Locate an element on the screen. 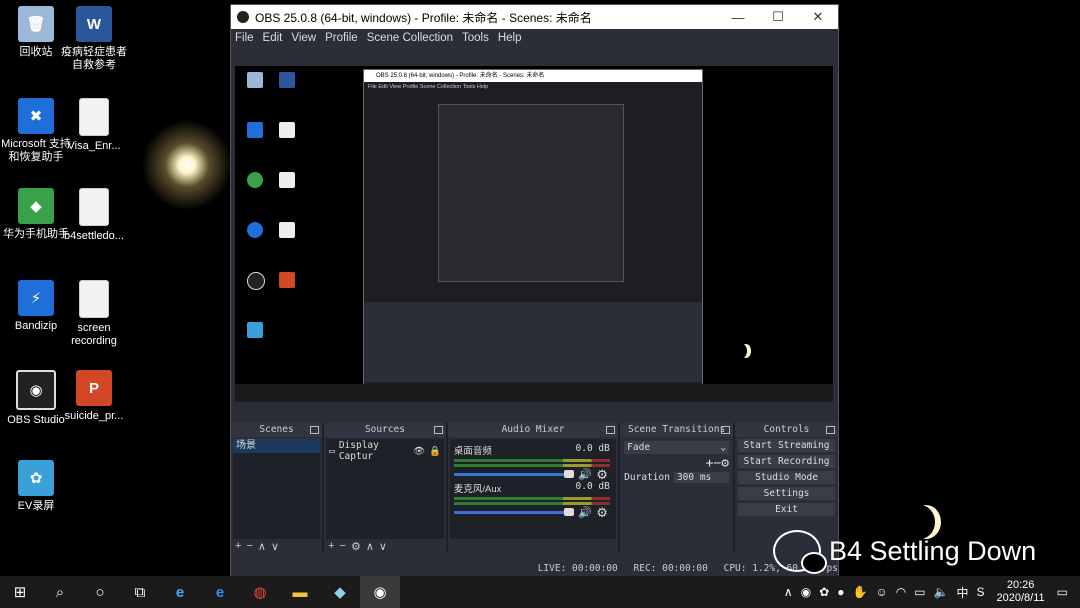 The image size is (1080, 608). bandizip-icon: ⚡ is located at coordinates (36, 298).